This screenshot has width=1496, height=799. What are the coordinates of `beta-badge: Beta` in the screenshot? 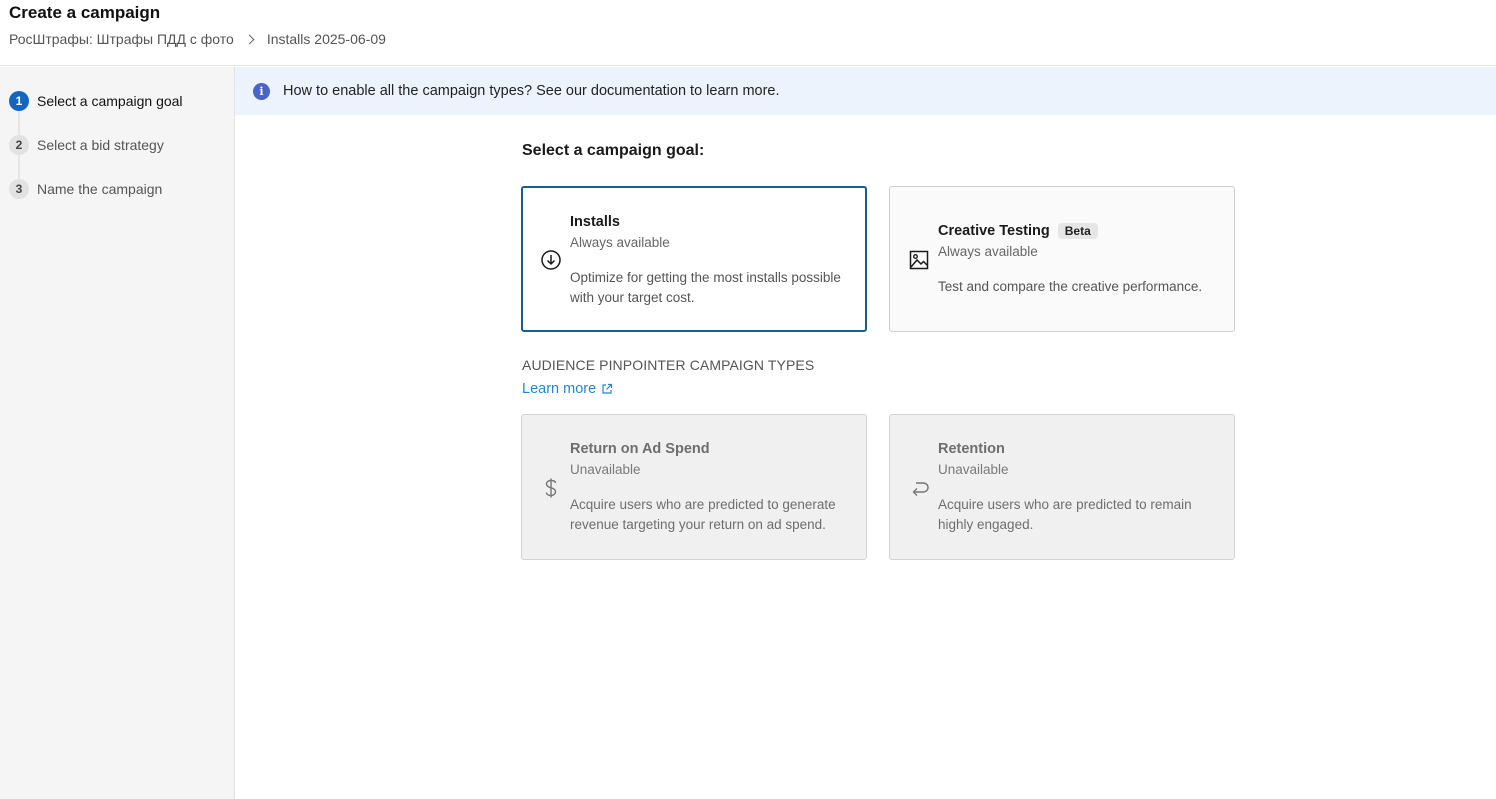 It's located at (1077, 231).